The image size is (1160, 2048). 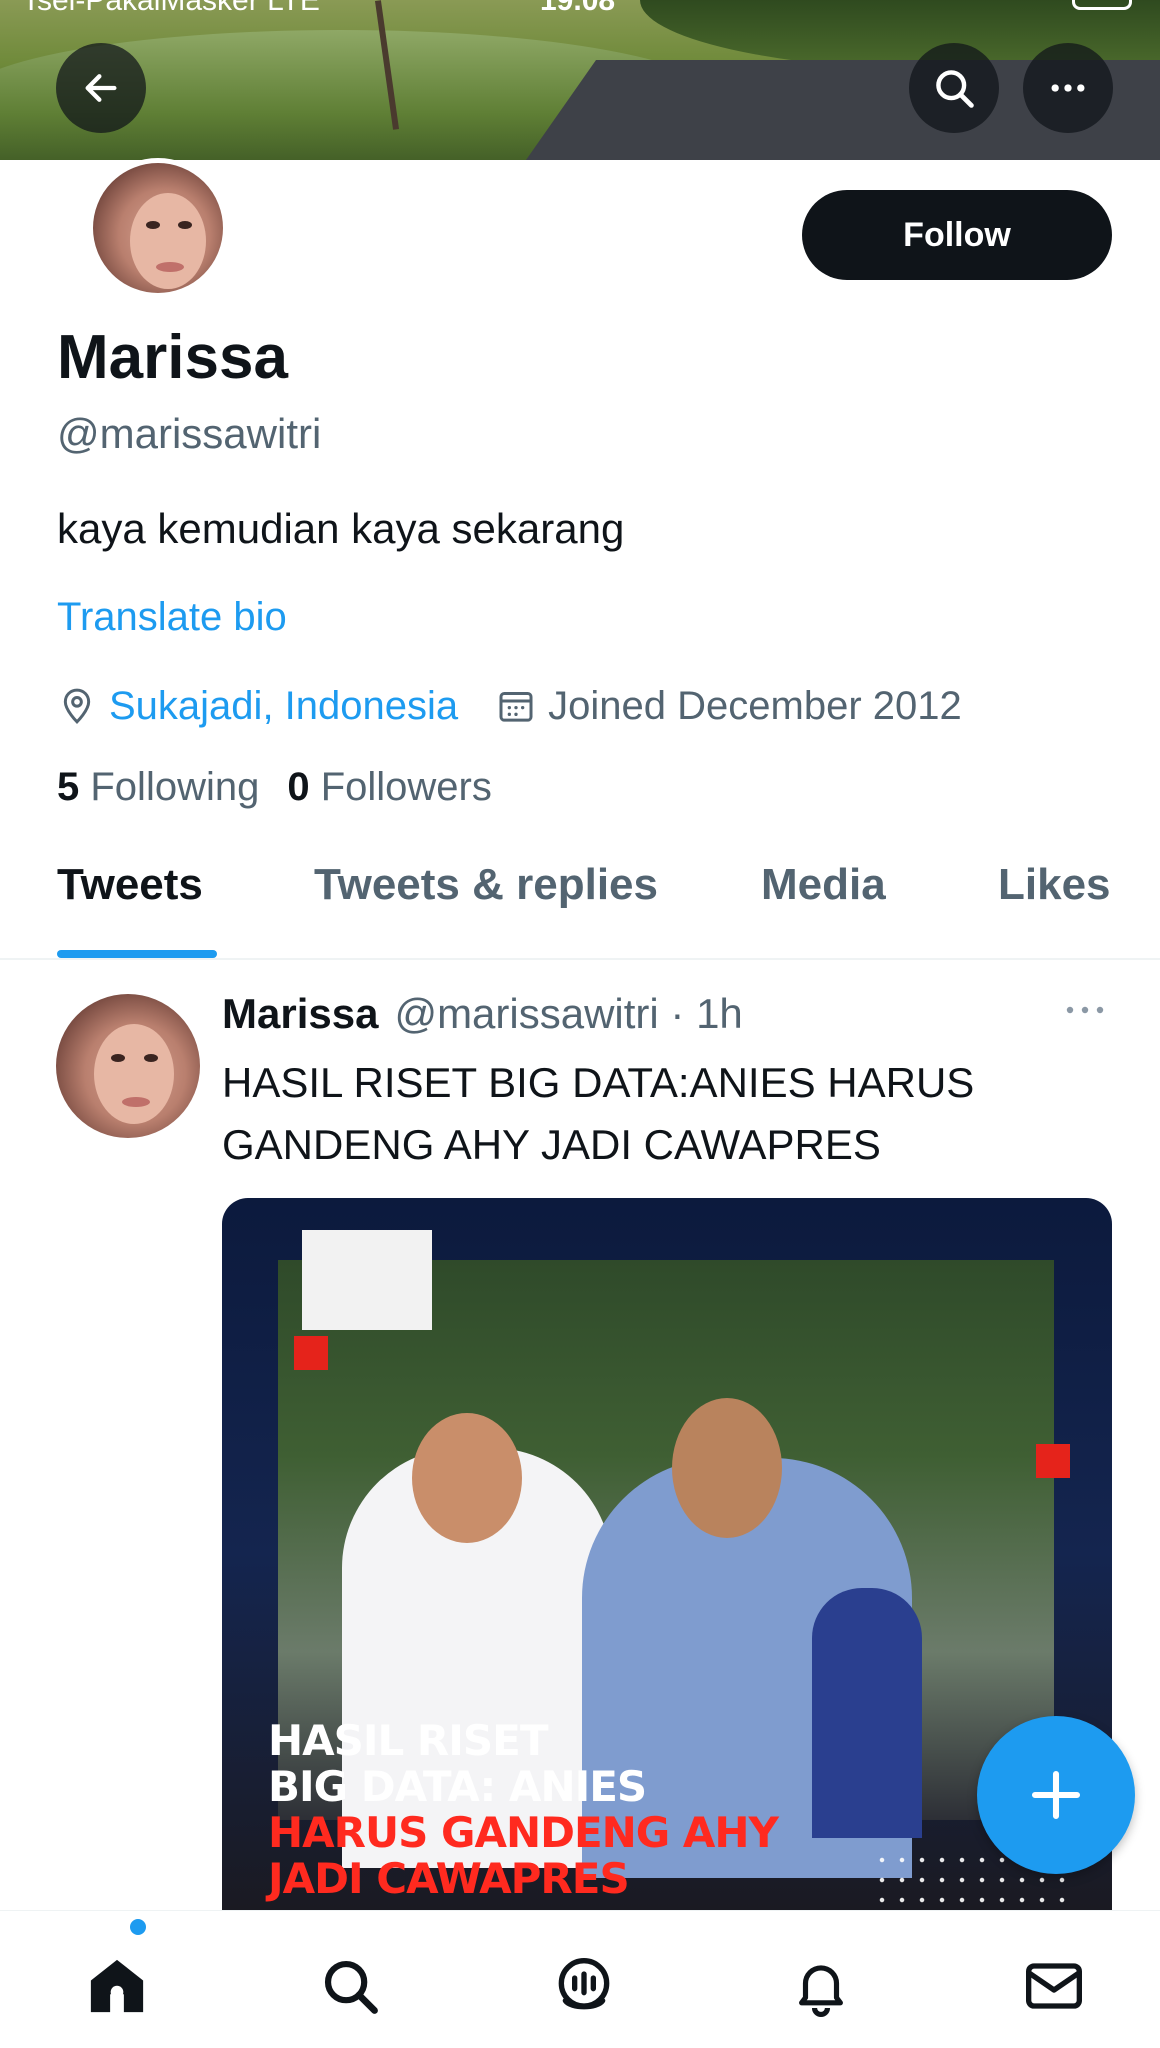 I want to click on tweet-more-button, so click(x=1085, y=1012).